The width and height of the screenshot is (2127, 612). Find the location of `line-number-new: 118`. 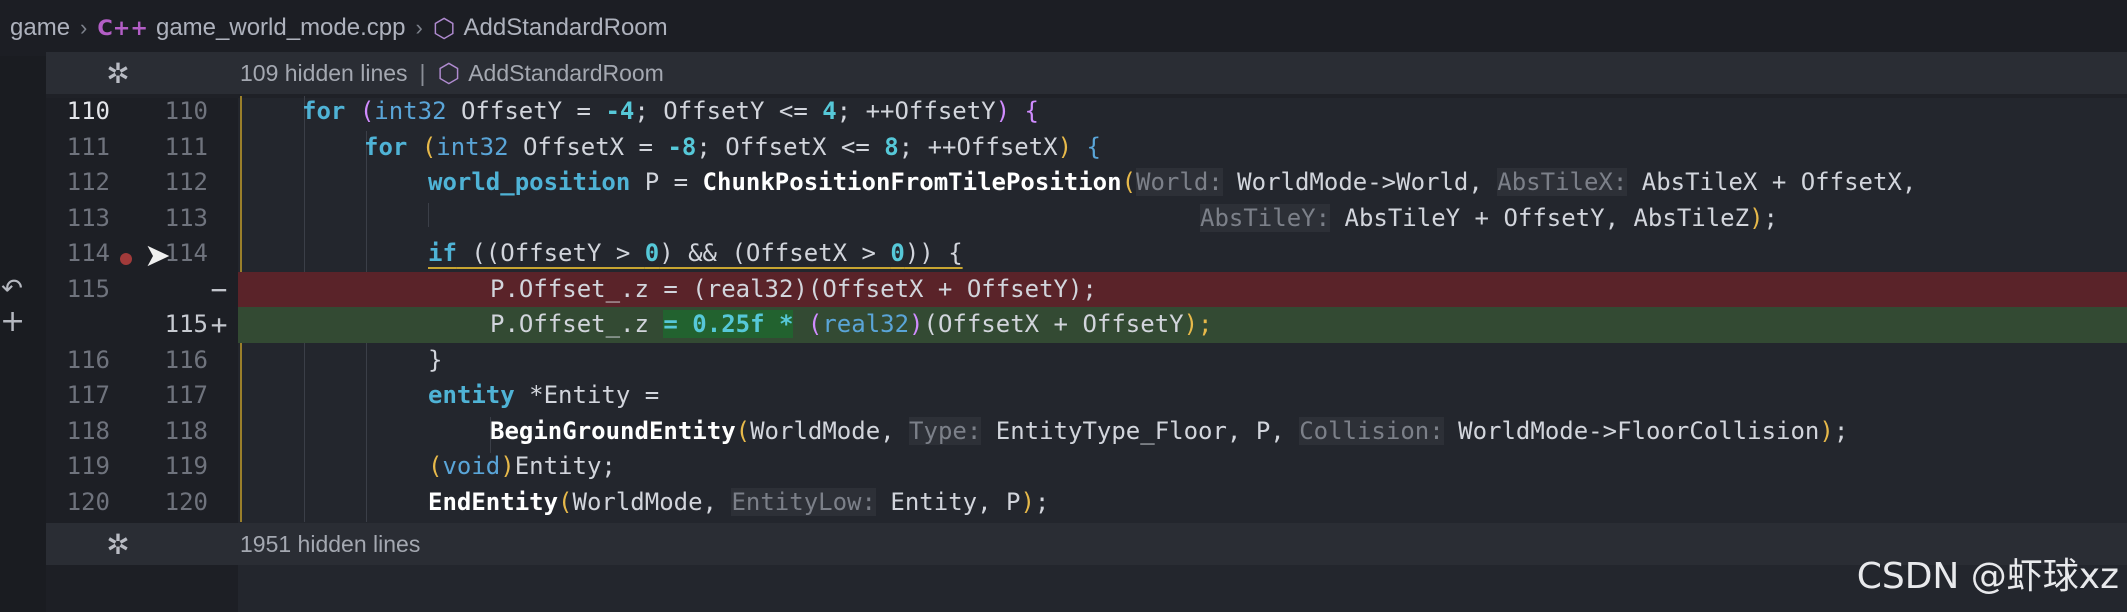

line-number-new: 118 is located at coordinates (186, 430).